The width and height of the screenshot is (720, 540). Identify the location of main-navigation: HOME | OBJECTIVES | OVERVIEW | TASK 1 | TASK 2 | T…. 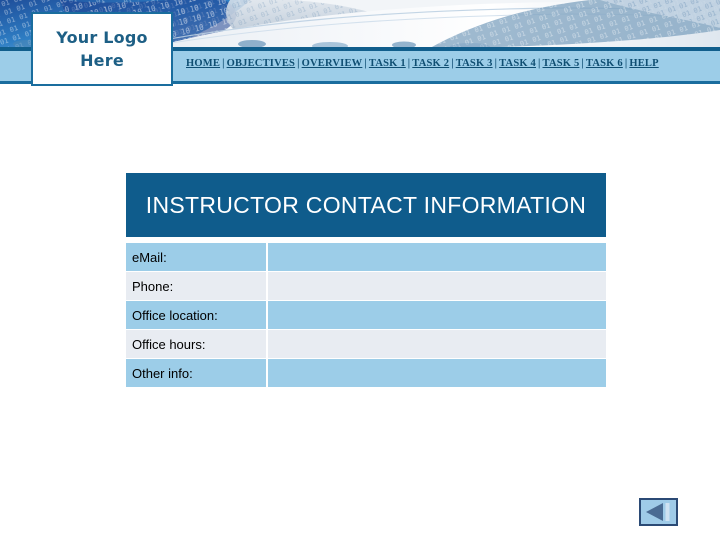
(446, 65).